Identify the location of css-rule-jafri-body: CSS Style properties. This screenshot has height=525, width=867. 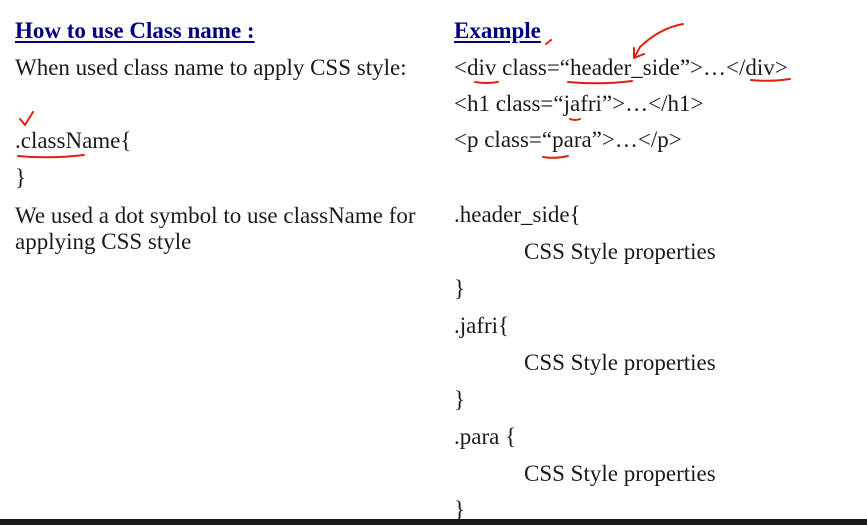
(620, 362).